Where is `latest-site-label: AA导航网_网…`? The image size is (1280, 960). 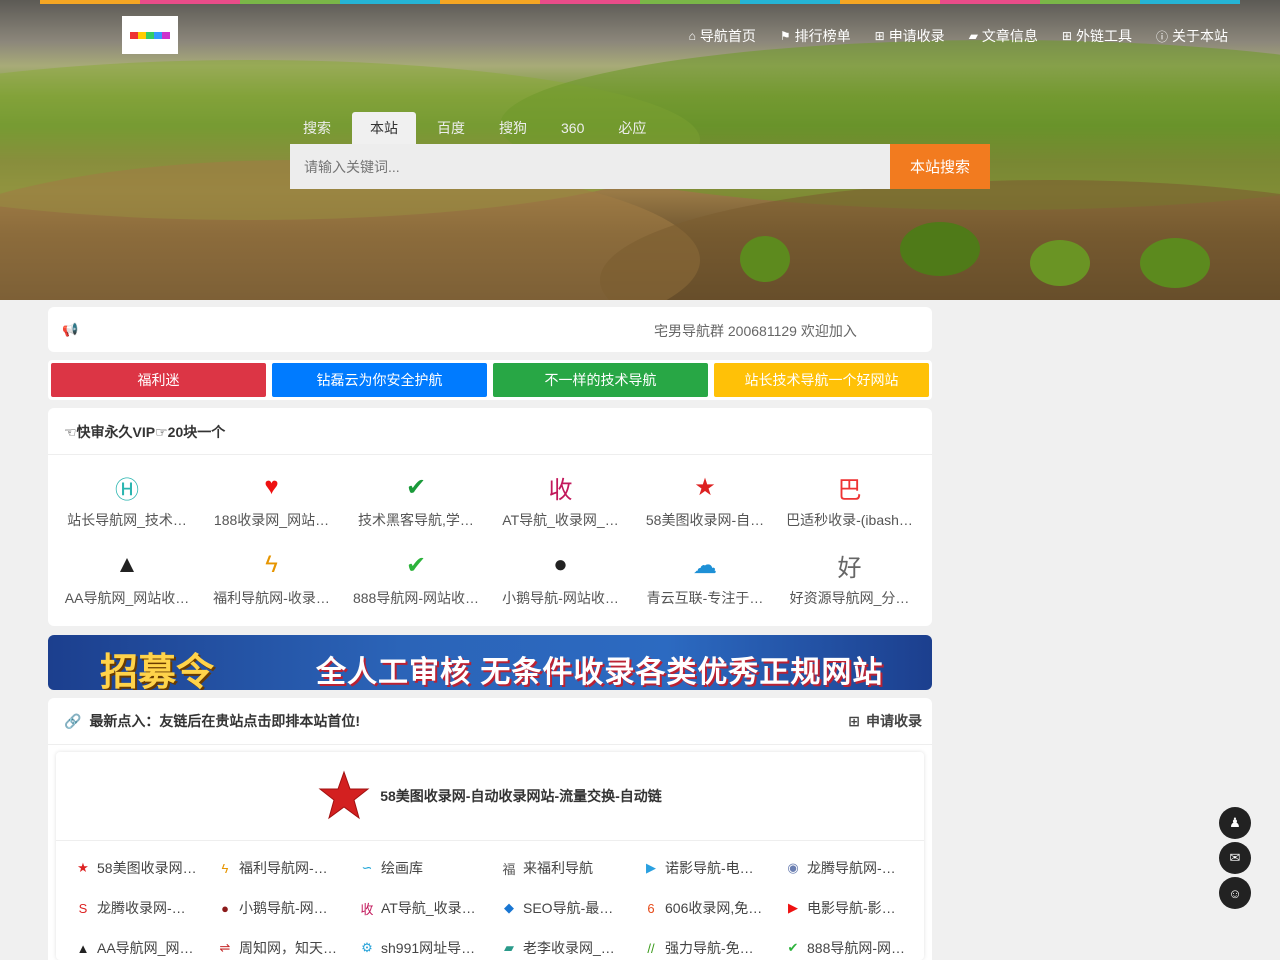
latest-site-label: AA导航网_网… is located at coordinates (145, 948).